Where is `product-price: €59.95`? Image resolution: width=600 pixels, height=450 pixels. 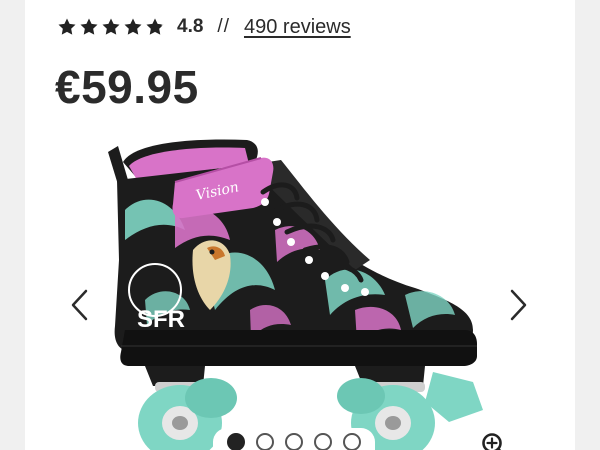 product-price: €59.95 is located at coordinates (127, 87).